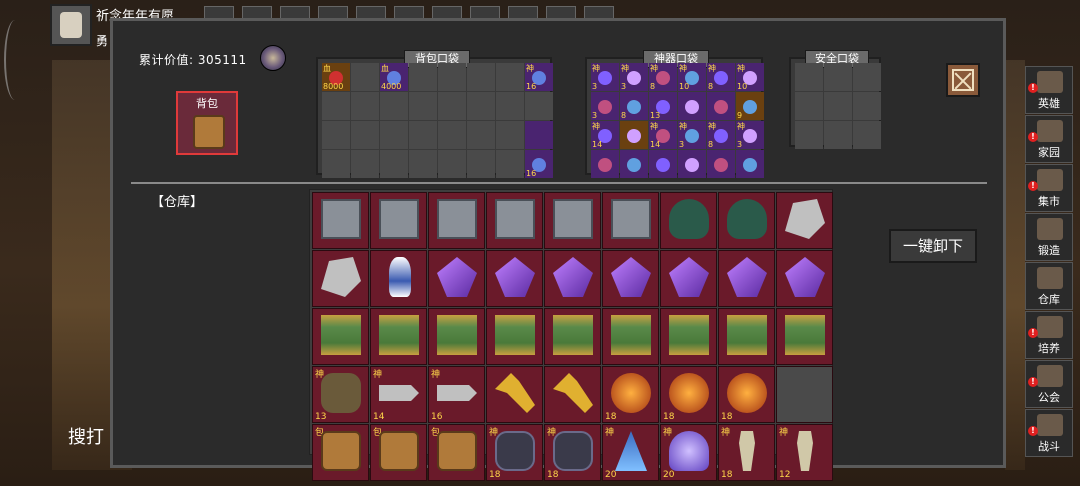 The image size is (1080, 486). What do you see at coordinates (336, 77) in the screenshot?
I see `pocket-slot: 血 8000` at bounding box center [336, 77].